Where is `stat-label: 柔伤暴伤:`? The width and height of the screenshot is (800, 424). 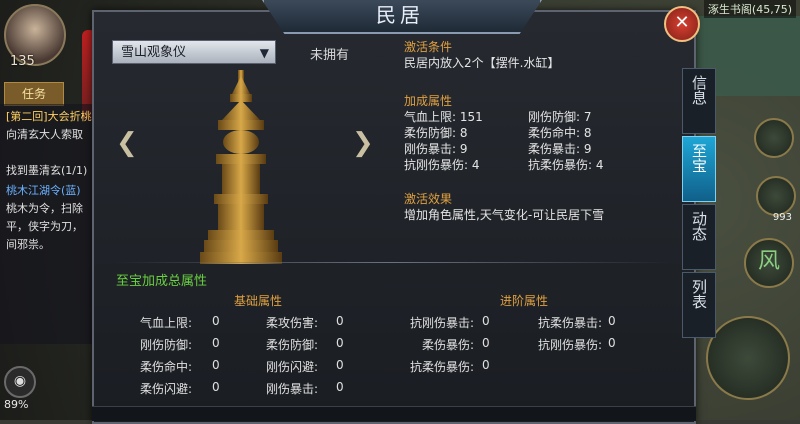 stat-label: 柔伤暴伤: is located at coordinates (447, 345).